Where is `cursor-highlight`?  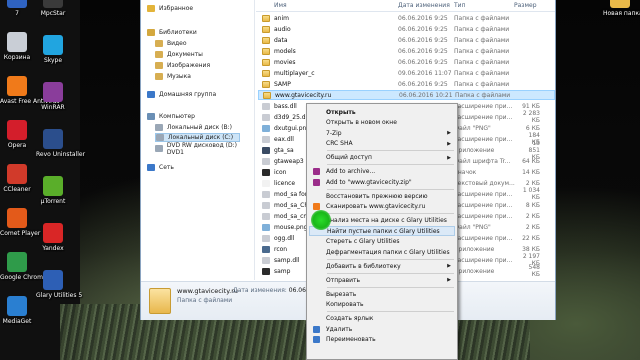 cursor-highlight is located at coordinates (321, 220).